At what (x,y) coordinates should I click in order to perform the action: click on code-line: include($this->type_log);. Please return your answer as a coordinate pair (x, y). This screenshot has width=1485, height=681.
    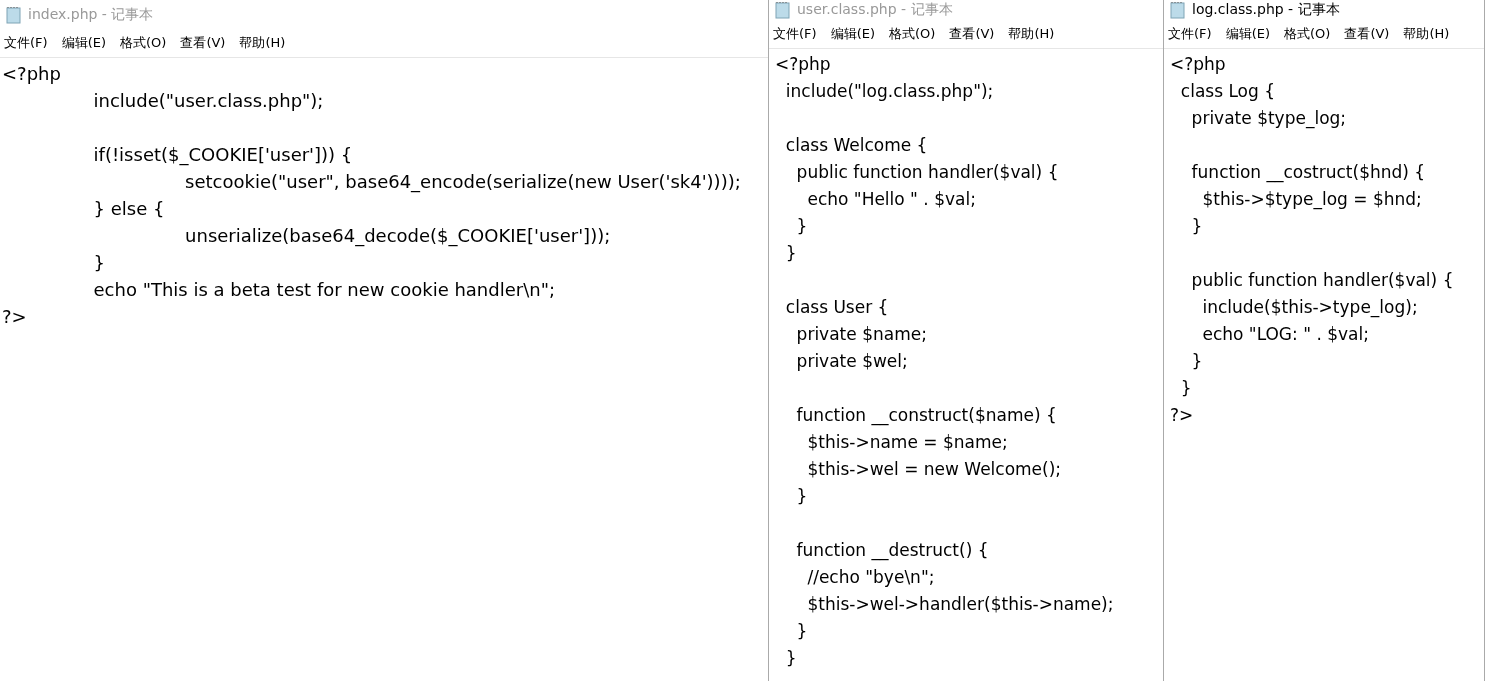
    Looking at the image, I should click on (1309, 307).